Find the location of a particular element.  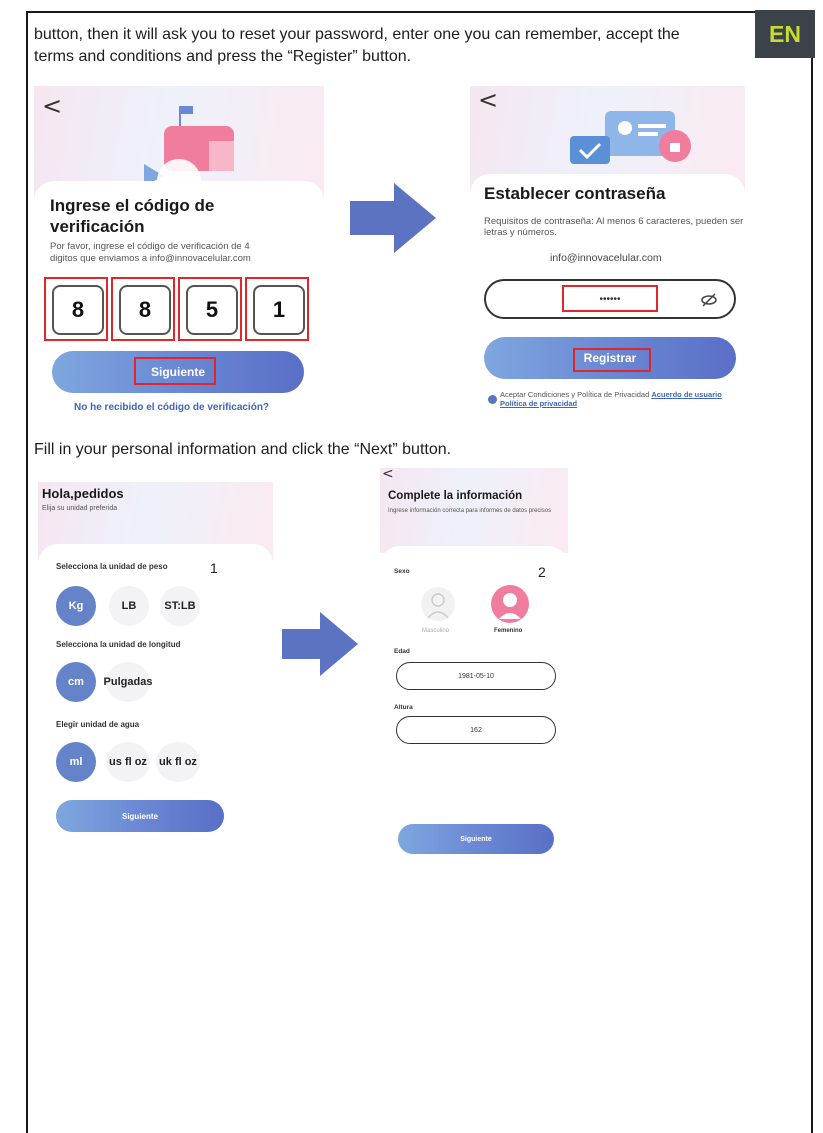

account-email: info@innovacelular.com is located at coordinates (606, 258).